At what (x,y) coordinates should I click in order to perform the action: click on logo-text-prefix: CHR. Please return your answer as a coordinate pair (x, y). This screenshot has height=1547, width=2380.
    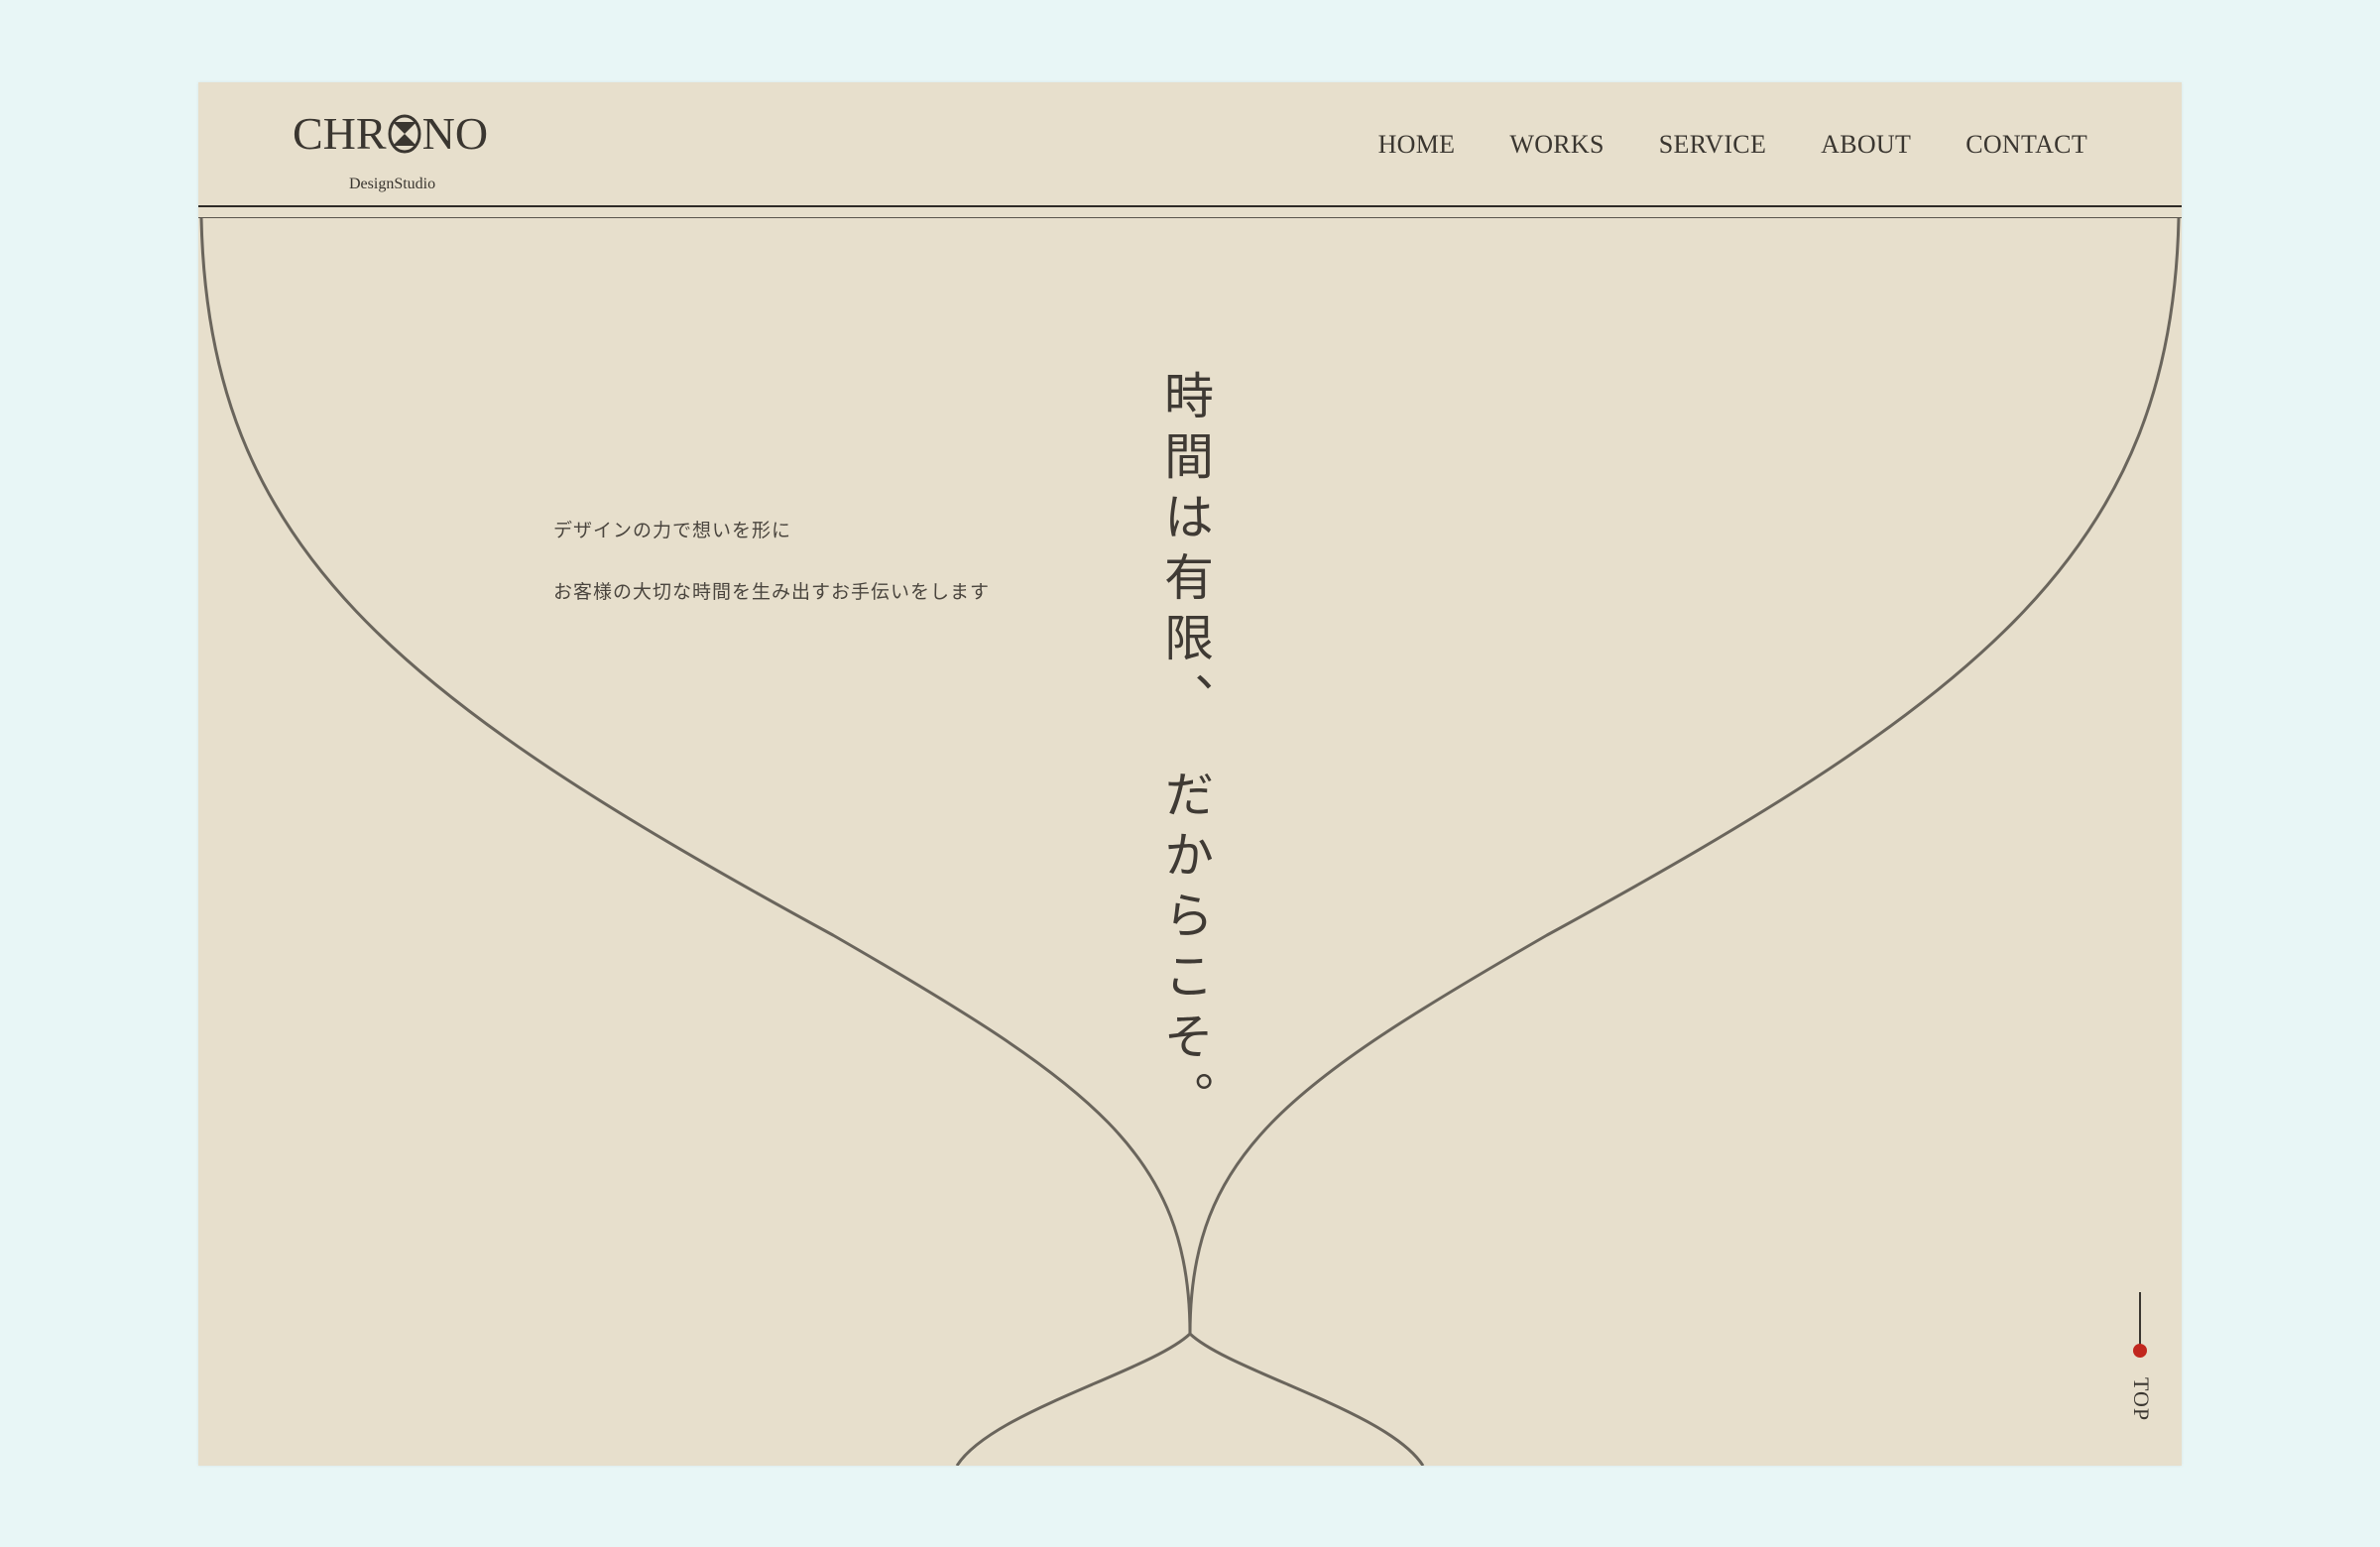
    Looking at the image, I should click on (340, 133).